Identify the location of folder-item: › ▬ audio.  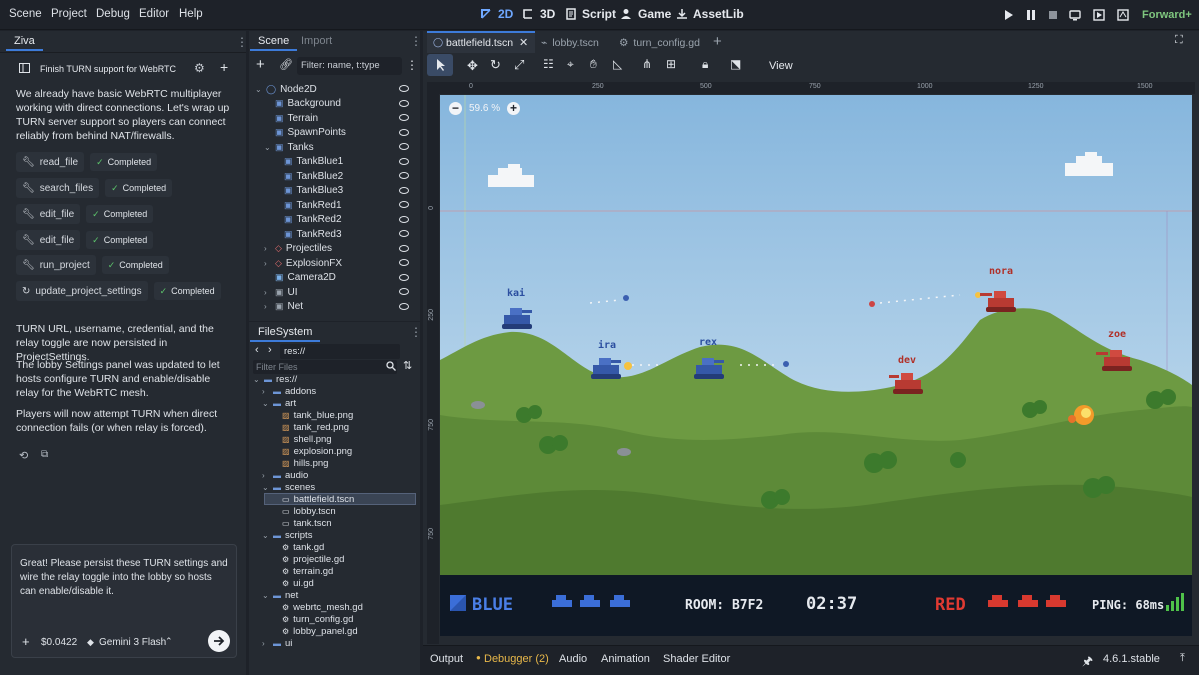
(285, 475).